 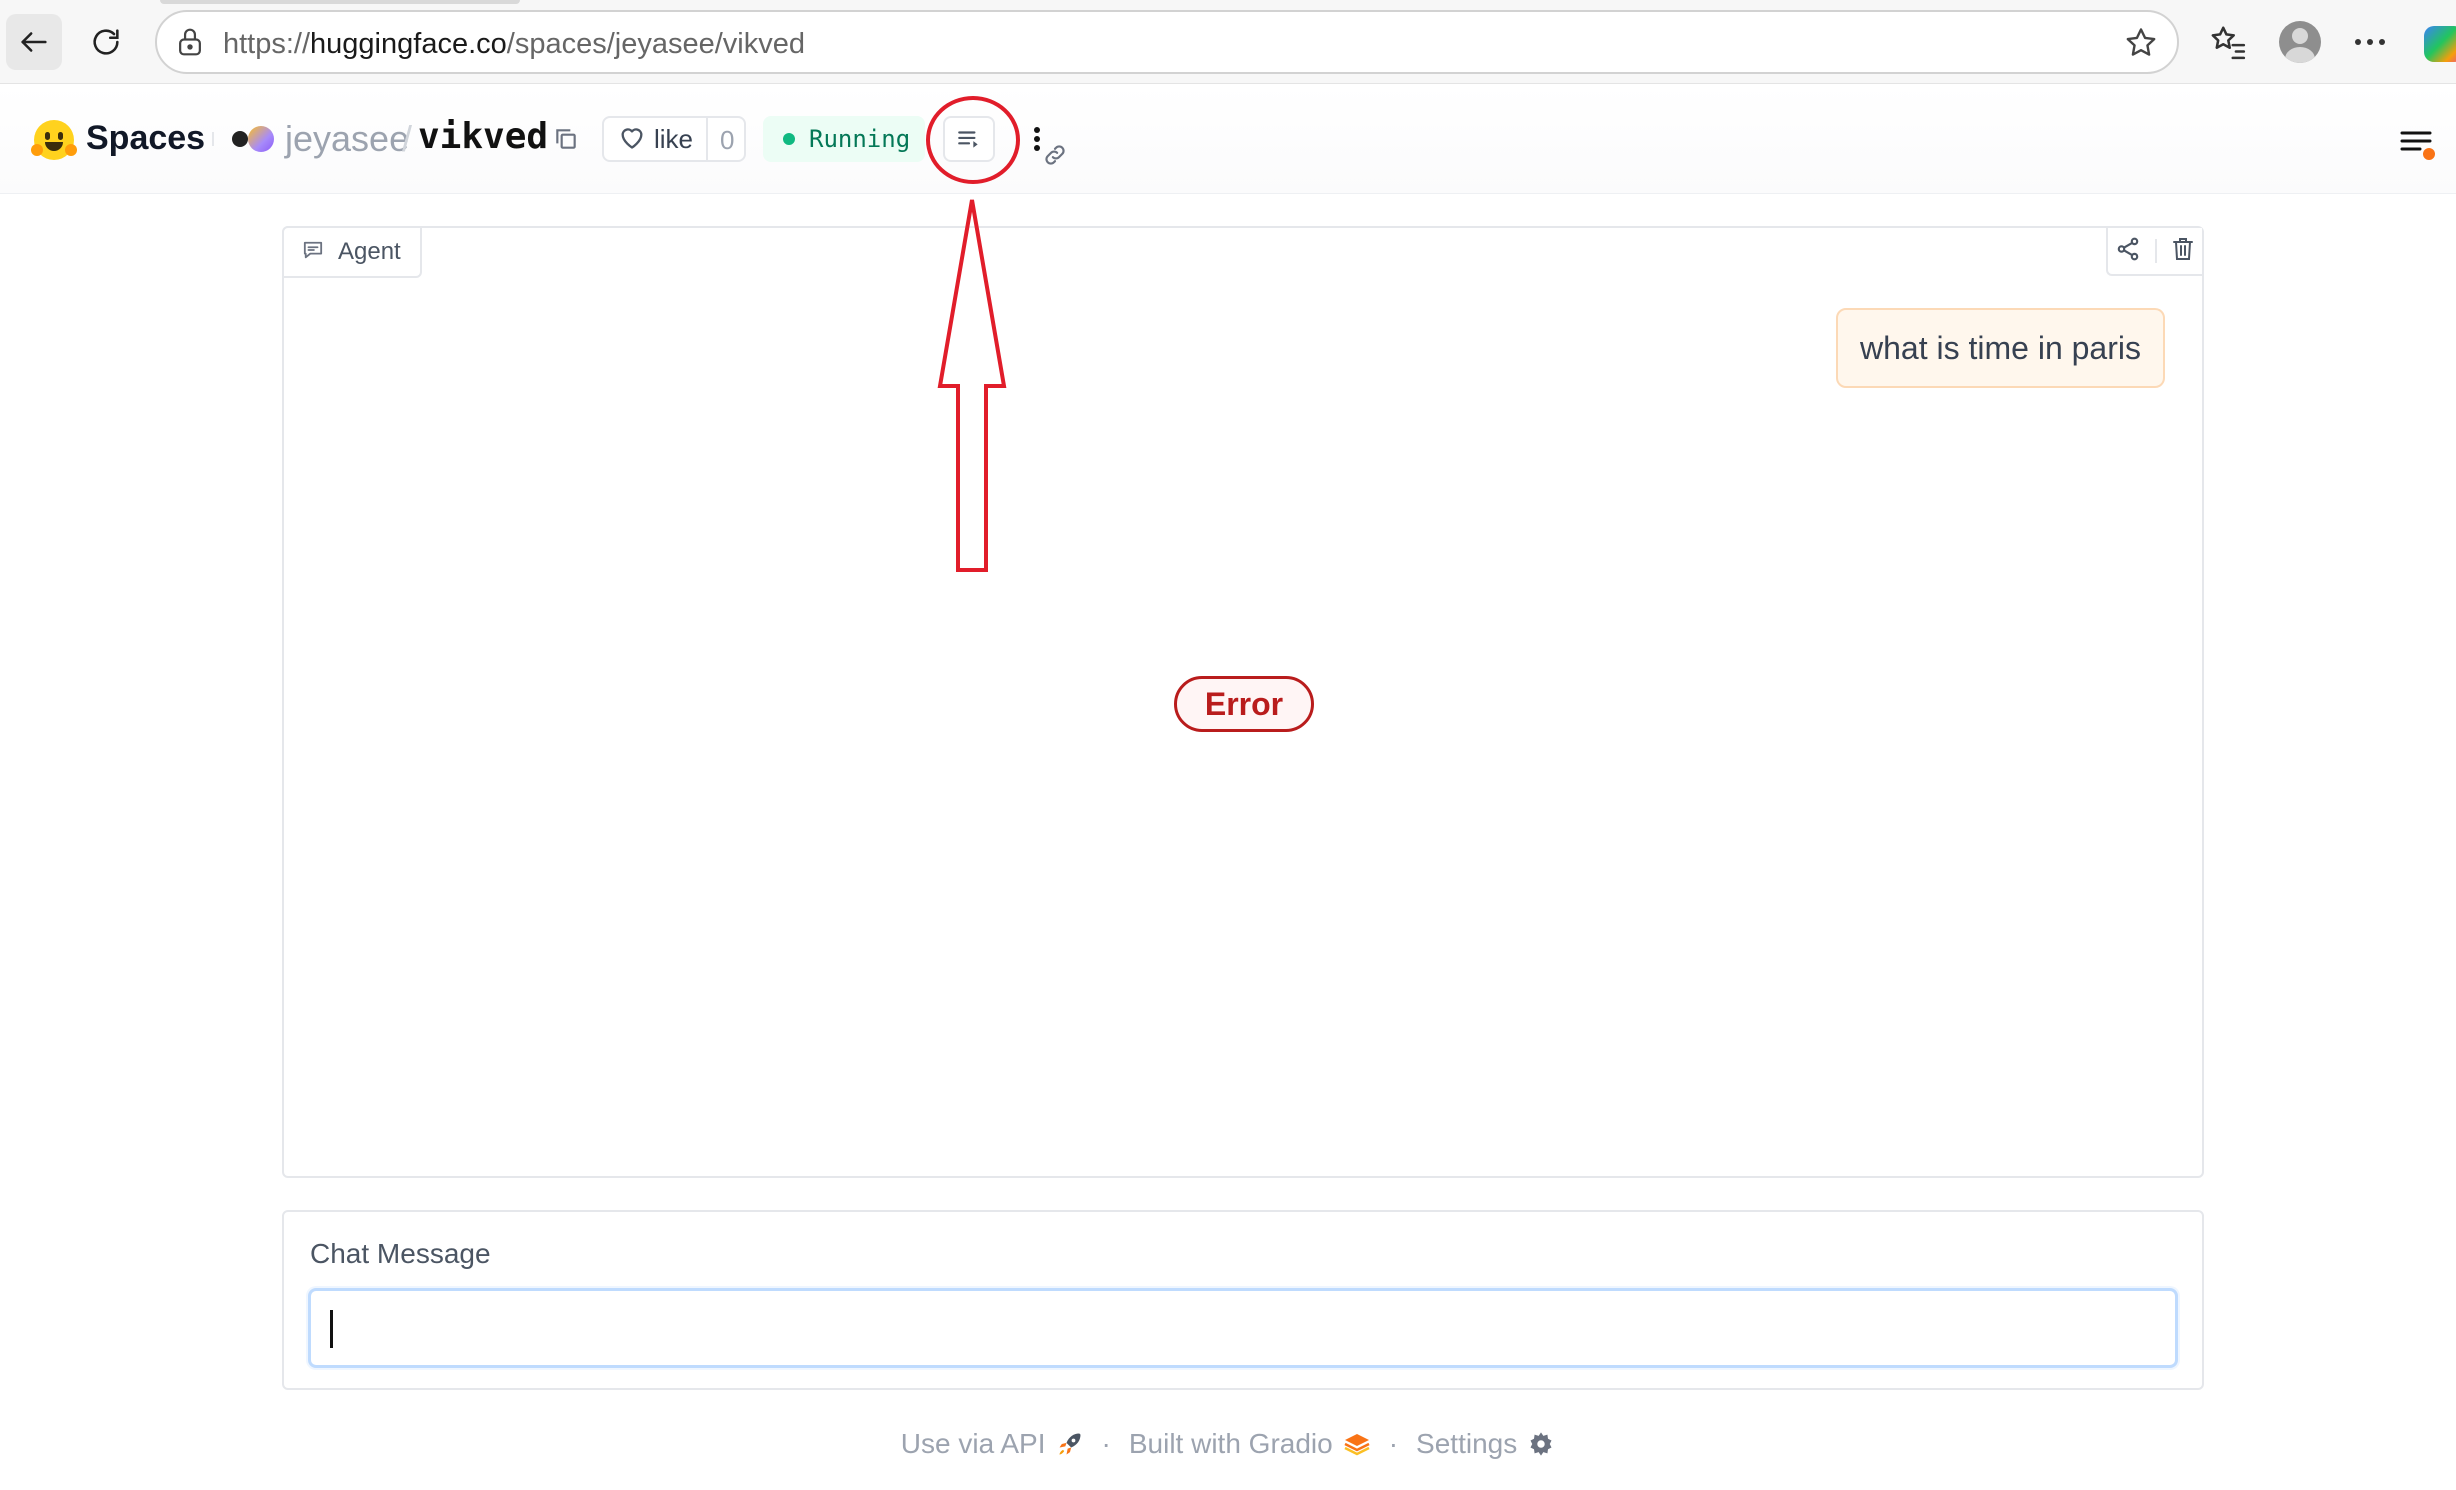 What do you see at coordinates (213, 139) in the screenshot?
I see `header-divider` at bounding box center [213, 139].